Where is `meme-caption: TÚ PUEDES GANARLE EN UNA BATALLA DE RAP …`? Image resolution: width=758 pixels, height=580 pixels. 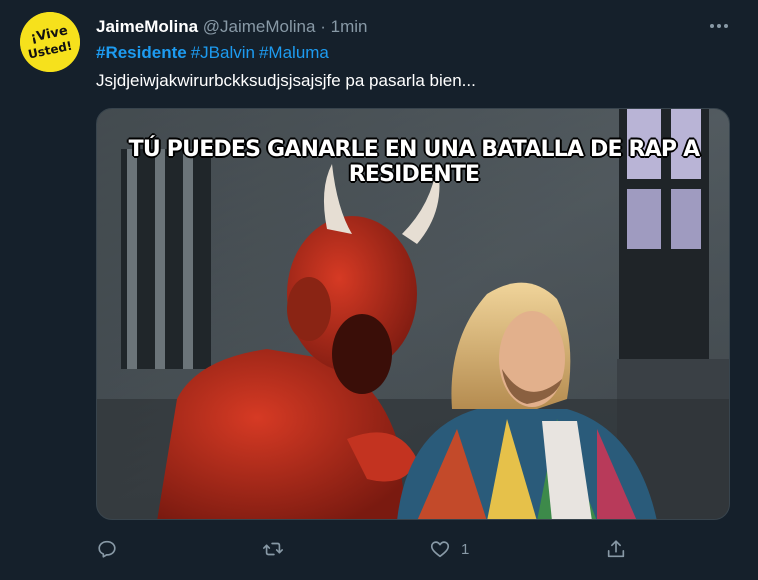 meme-caption: TÚ PUEDES GANARLE EN UNA BATALLA DE RAP … is located at coordinates (414, 162).